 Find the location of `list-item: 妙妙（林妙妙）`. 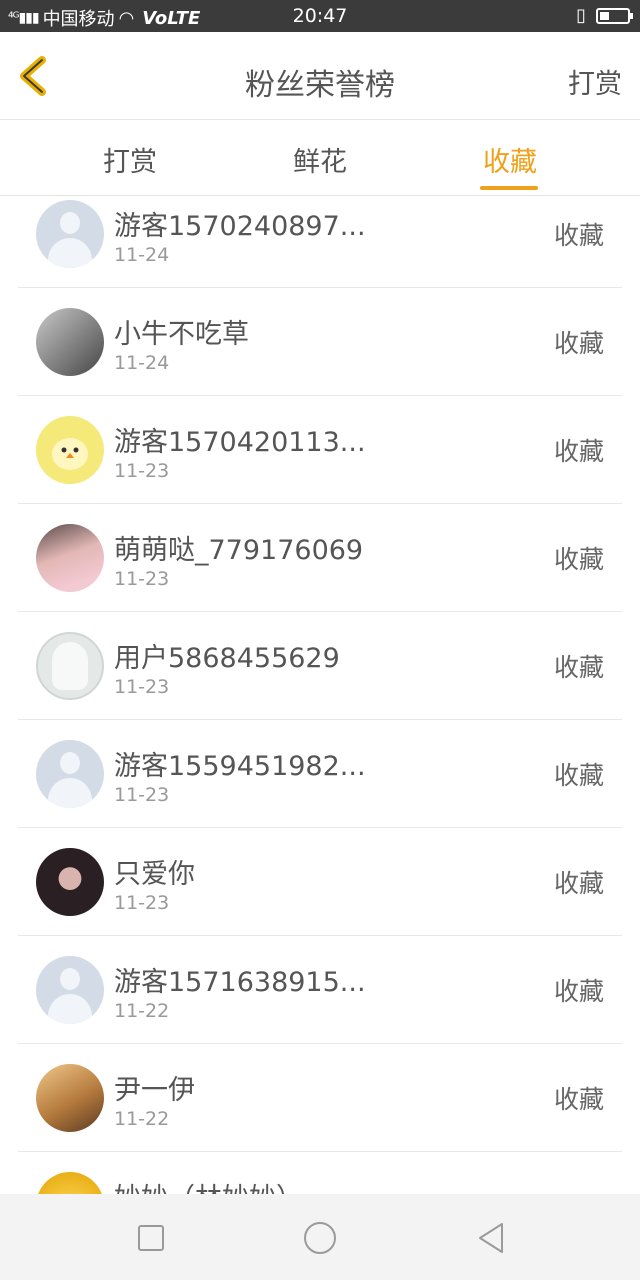

list-item: 妙妙（林妙妙） is located at coordinates (320, 1173).